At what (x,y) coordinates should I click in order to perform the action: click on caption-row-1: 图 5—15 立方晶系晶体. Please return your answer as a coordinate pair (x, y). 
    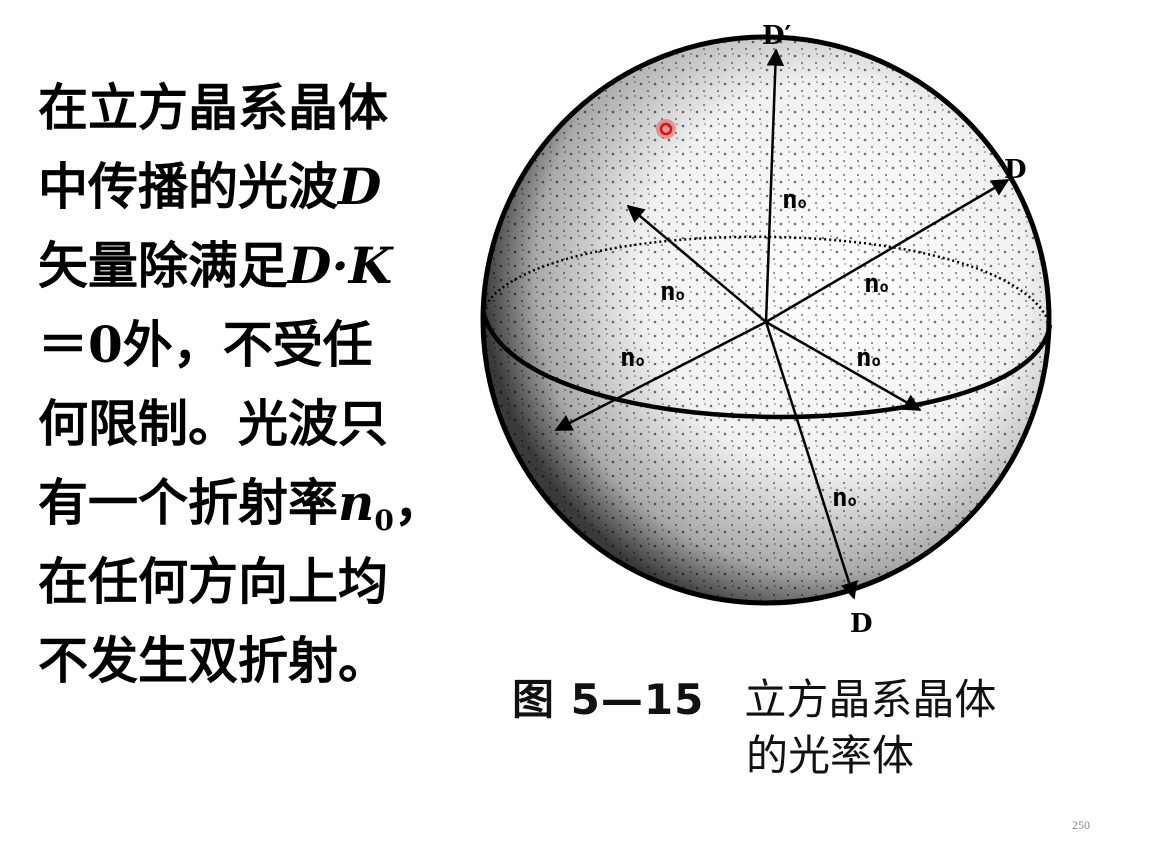
    Looking at the image, I should click on (792, 700).